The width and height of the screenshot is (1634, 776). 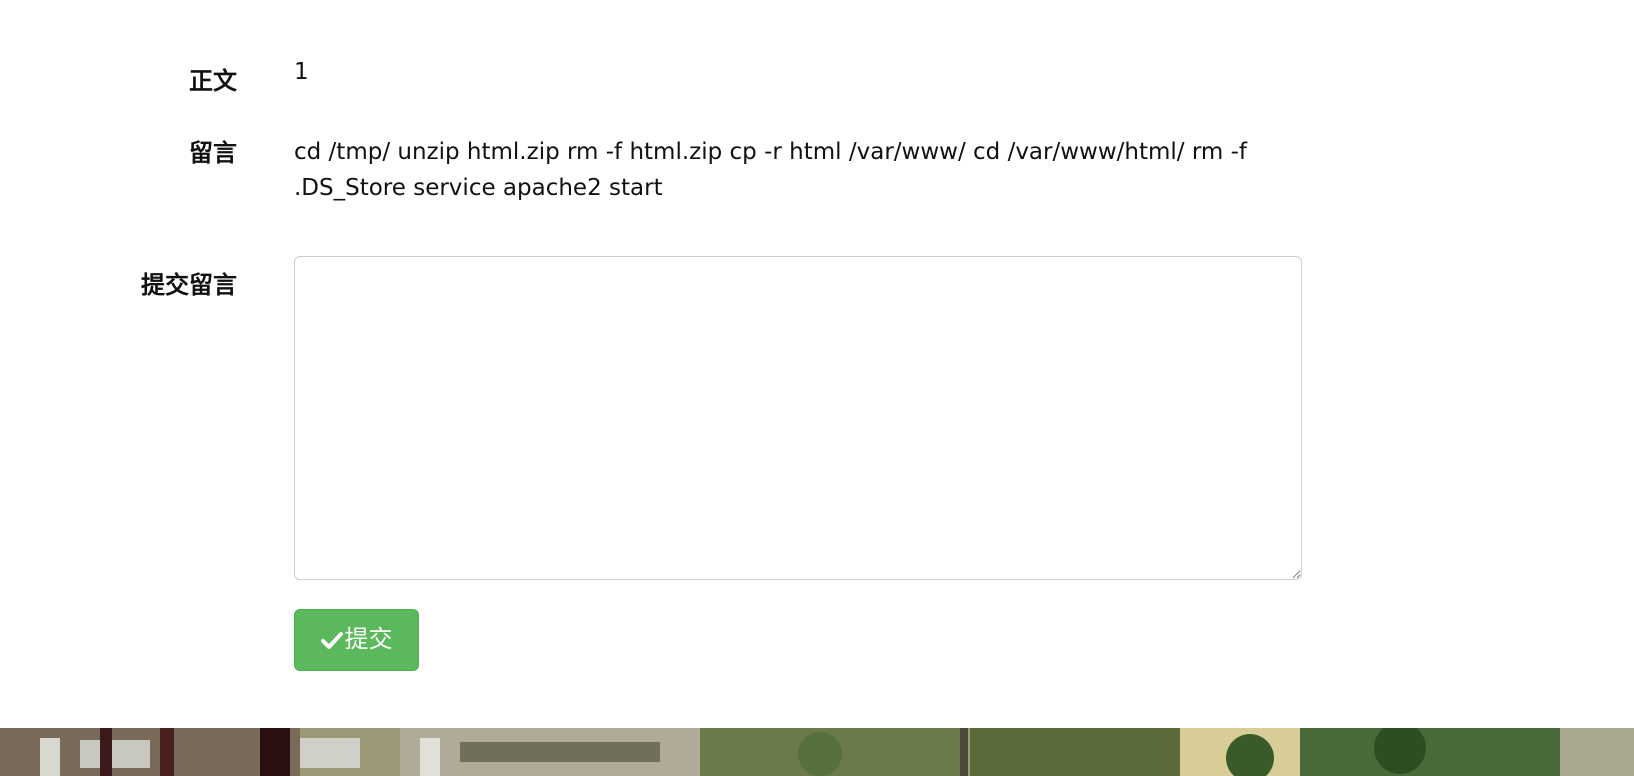 What do you see at coordinates (213, 81) in the screenshot?
I see `body-label: 正文` at bounding box center [213, 81].